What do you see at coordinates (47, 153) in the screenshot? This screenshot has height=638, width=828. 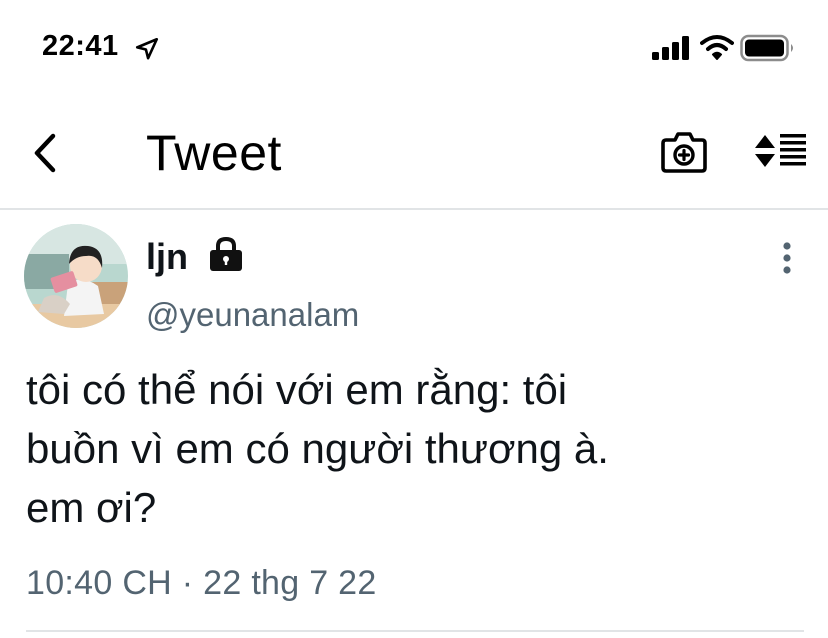 I see `back-button` at bounding box center [47, 153].